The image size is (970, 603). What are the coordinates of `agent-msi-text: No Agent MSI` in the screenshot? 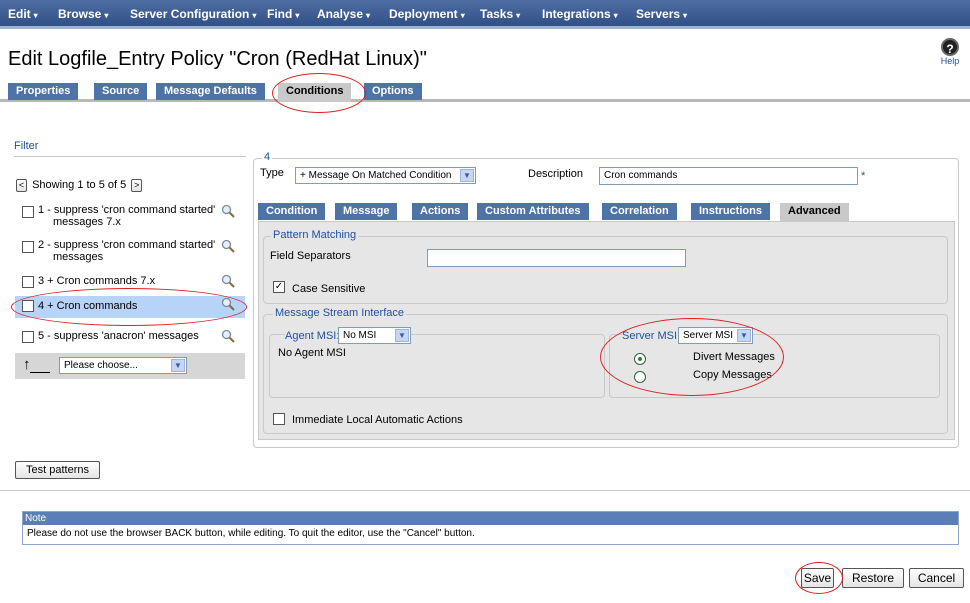 It's located at (312, 353).